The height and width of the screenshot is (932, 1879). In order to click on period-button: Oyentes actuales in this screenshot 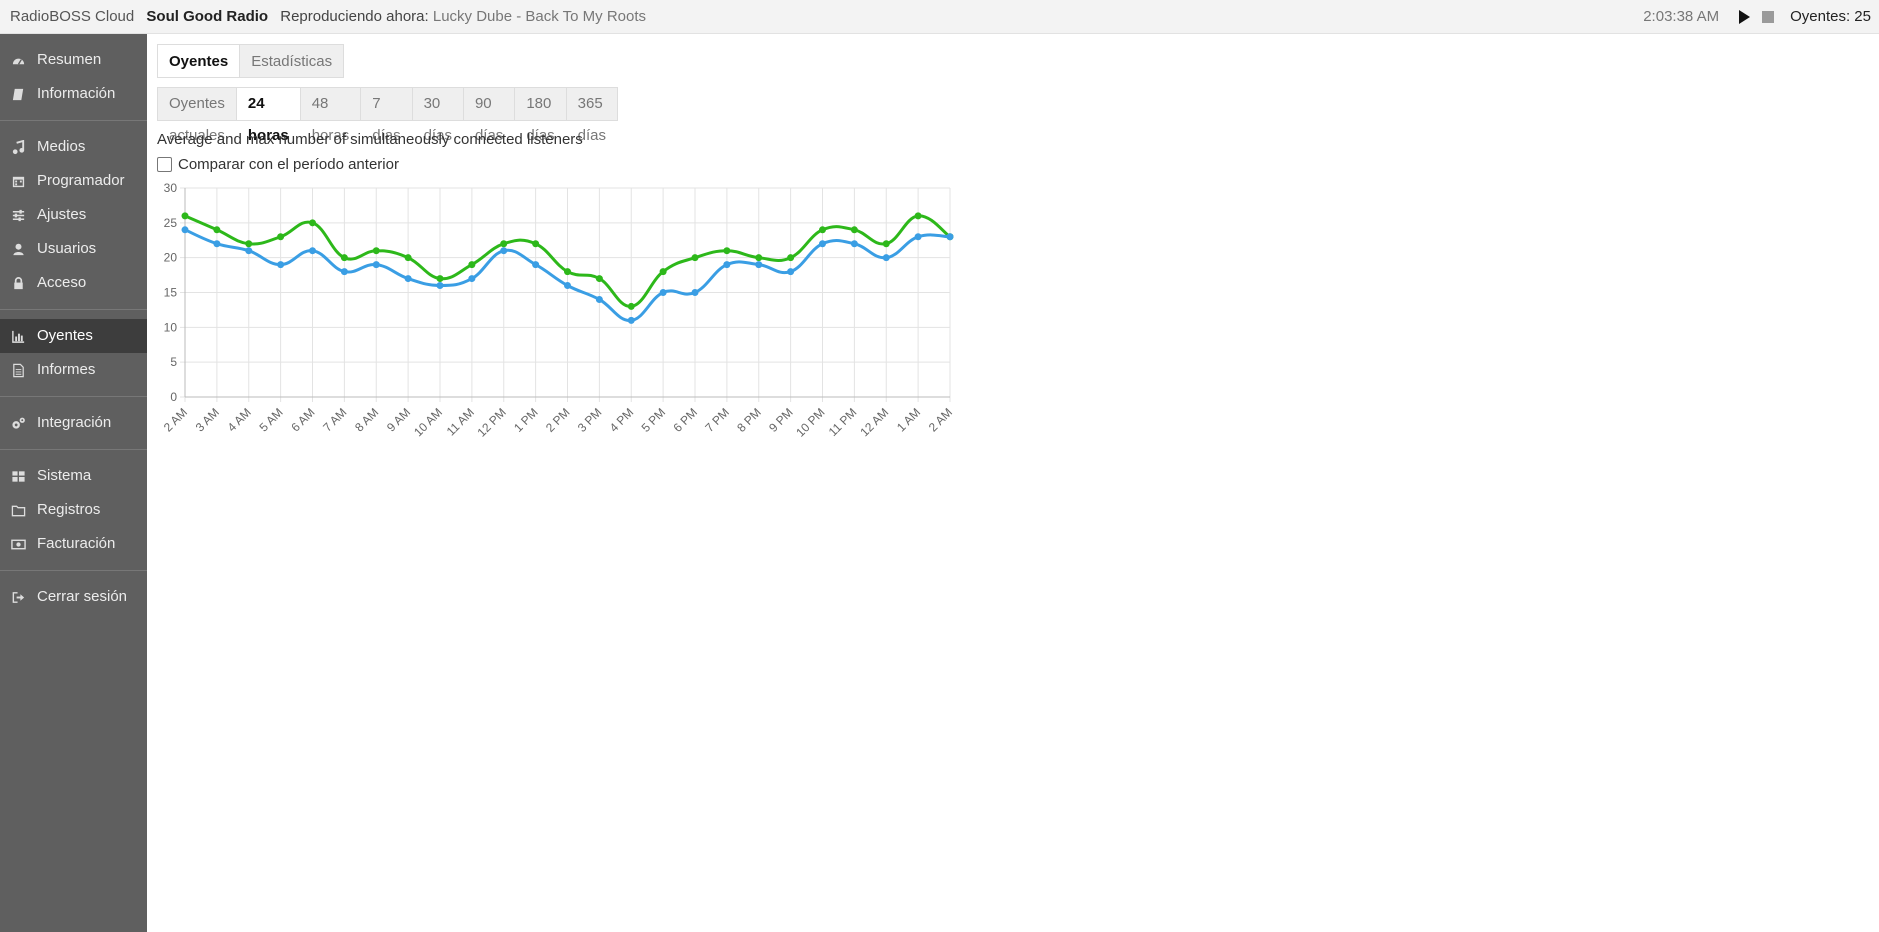, I will do `click(197, 115)`.